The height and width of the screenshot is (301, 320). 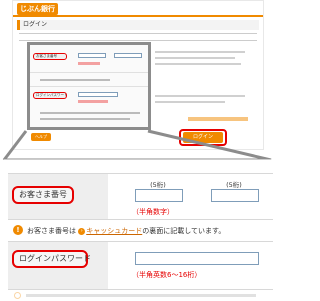 I want to click on bank-logo: じぶん銀行, so click(x=37, y=9).